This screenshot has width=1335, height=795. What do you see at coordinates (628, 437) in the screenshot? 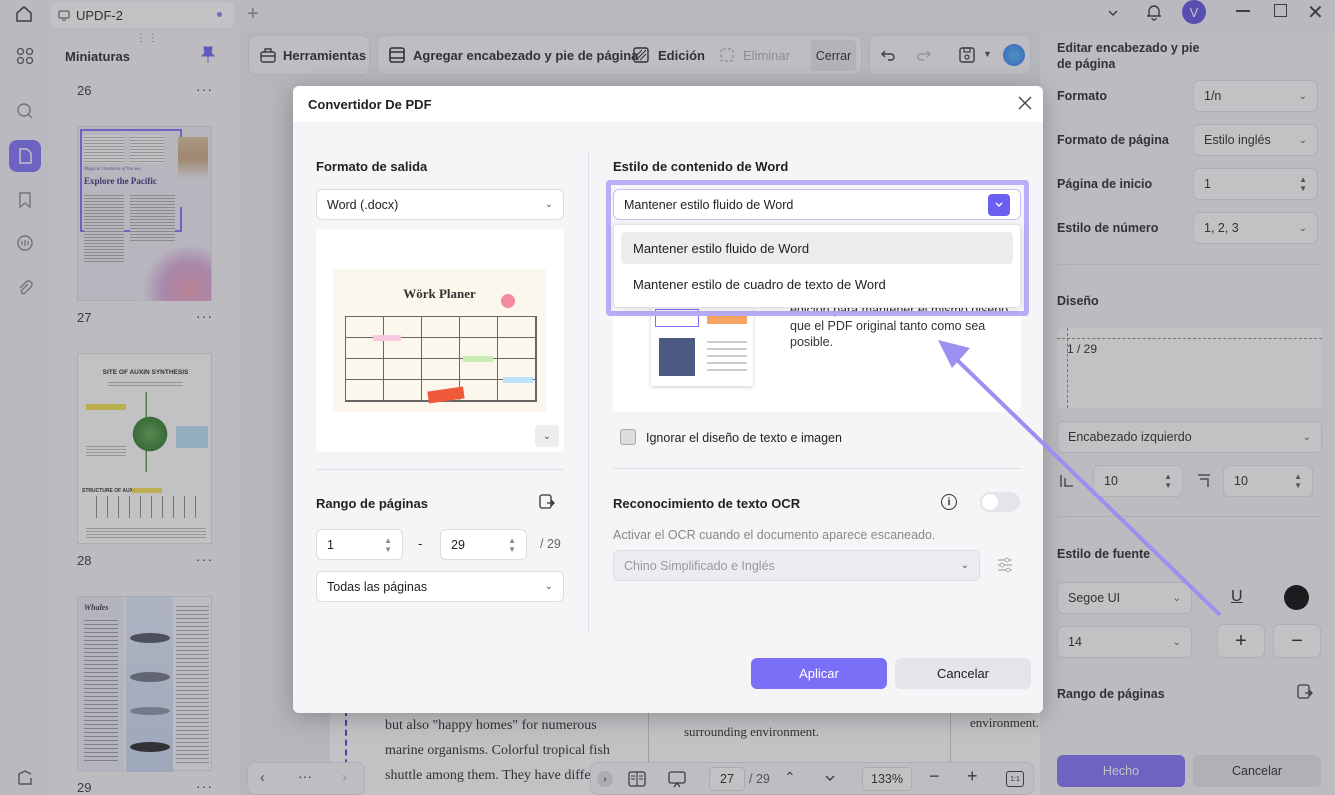
I see `ignore-layout-checkbox` at bounding box center [628, 437].